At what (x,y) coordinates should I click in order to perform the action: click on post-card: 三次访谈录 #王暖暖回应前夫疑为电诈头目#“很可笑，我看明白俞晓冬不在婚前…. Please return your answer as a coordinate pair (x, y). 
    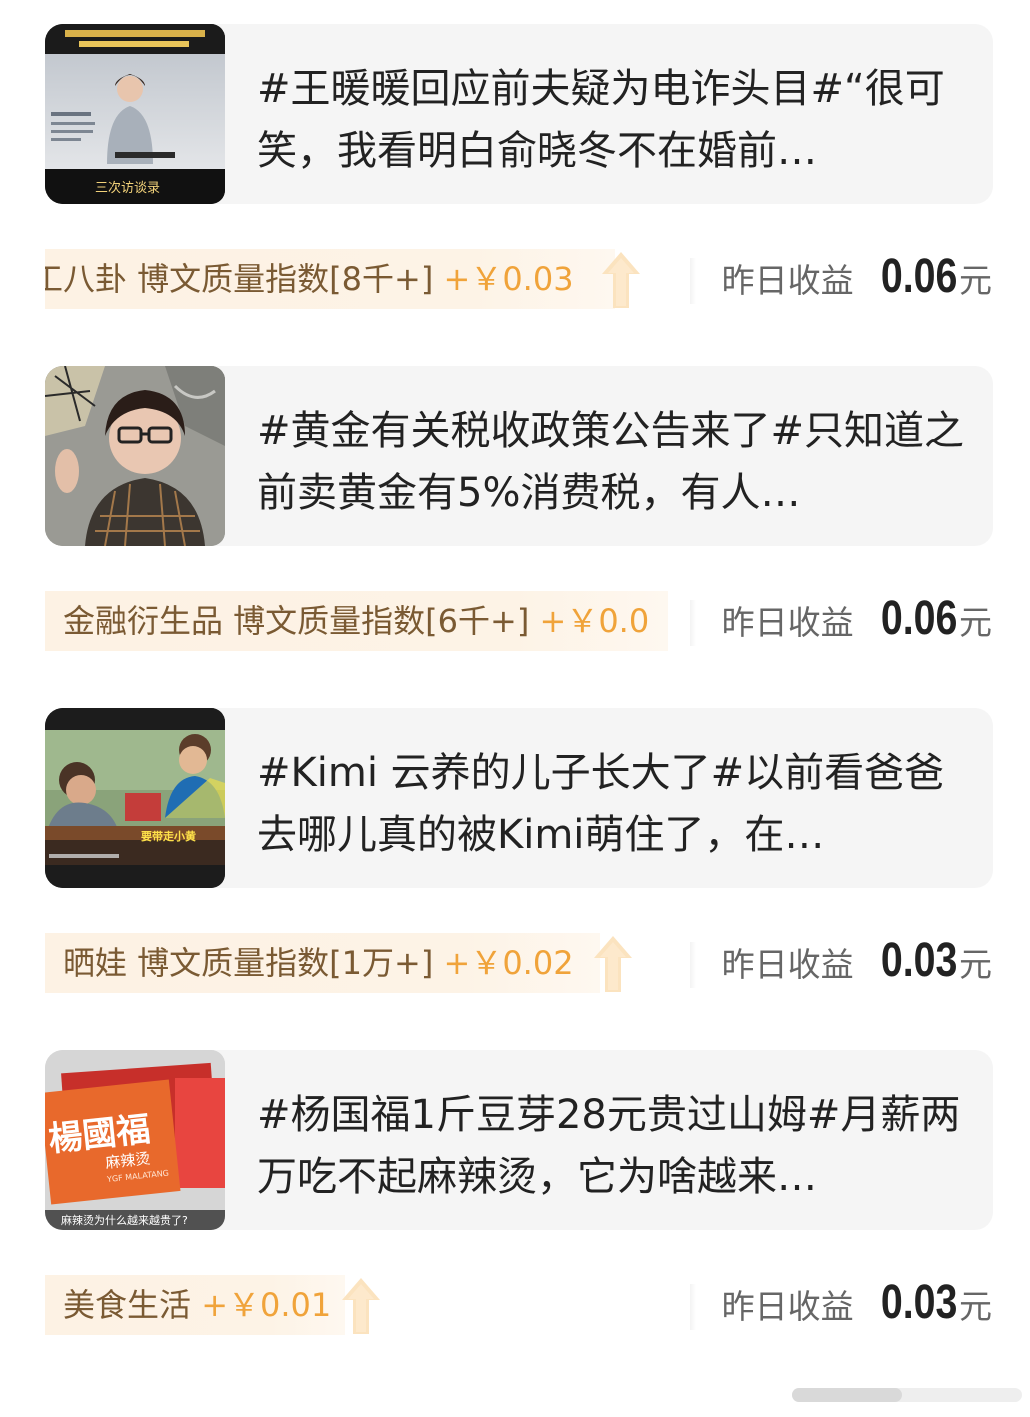
    Looking at the image, I should click on (519, 114).